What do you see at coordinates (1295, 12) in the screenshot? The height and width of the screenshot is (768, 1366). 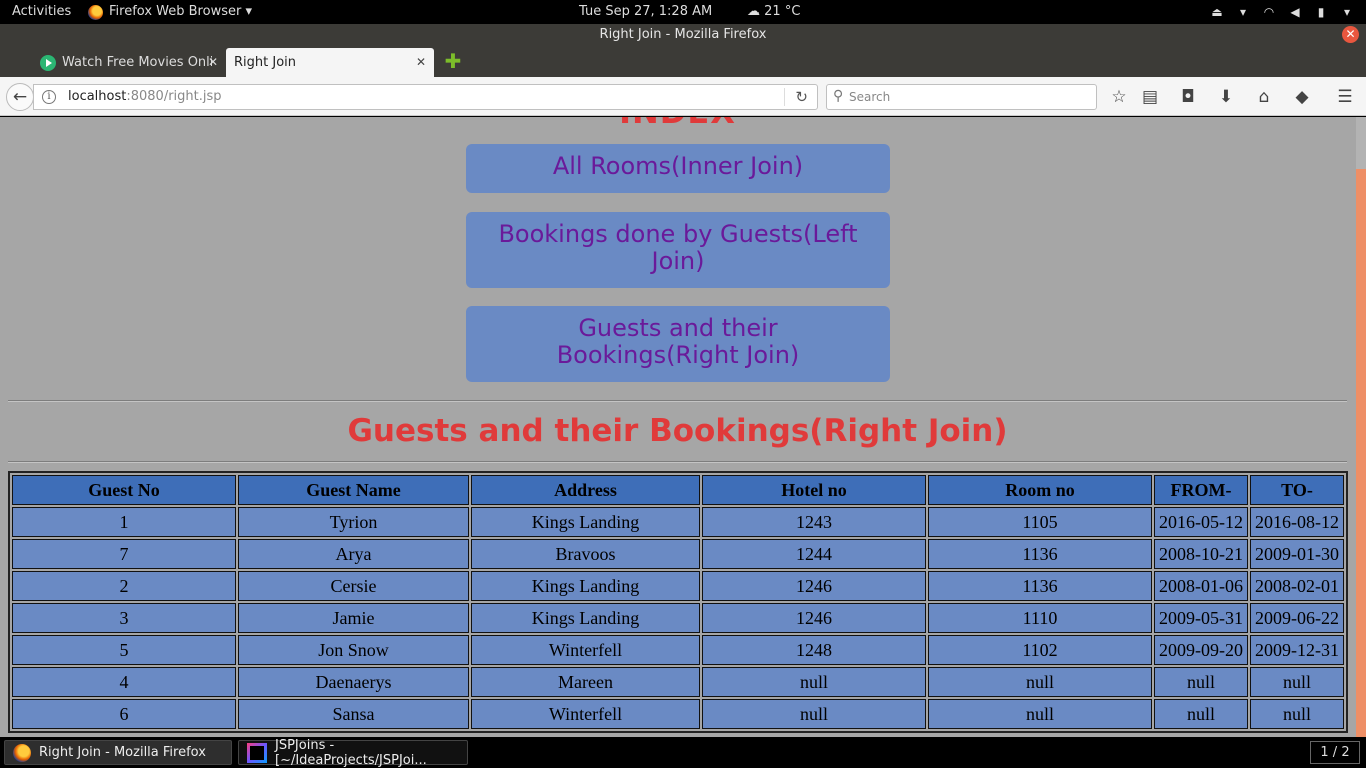 I see `volume-icon: ◀` at bounding box center [1295, 12].